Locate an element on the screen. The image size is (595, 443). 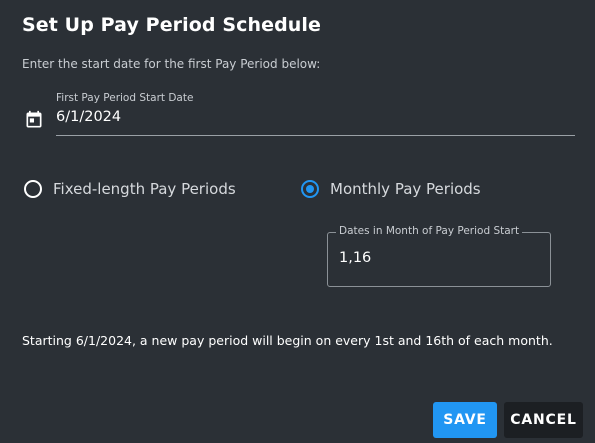
radio-selected-dot is located at coordinates (310, 189).